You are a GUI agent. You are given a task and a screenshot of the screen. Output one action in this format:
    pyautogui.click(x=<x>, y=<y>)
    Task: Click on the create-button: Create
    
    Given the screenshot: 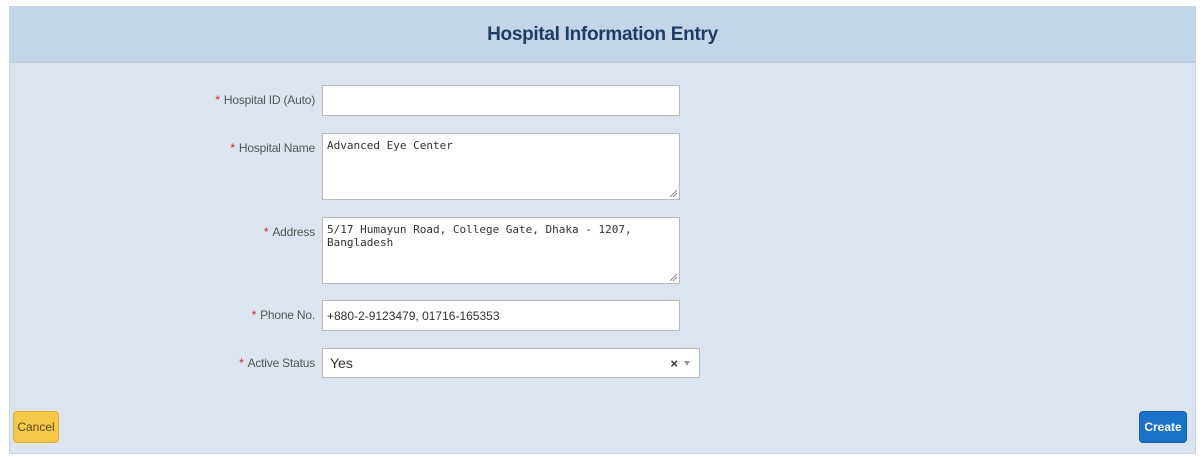 What is the action you would take?
    pyautogui.click(x=1163, y=427)
    